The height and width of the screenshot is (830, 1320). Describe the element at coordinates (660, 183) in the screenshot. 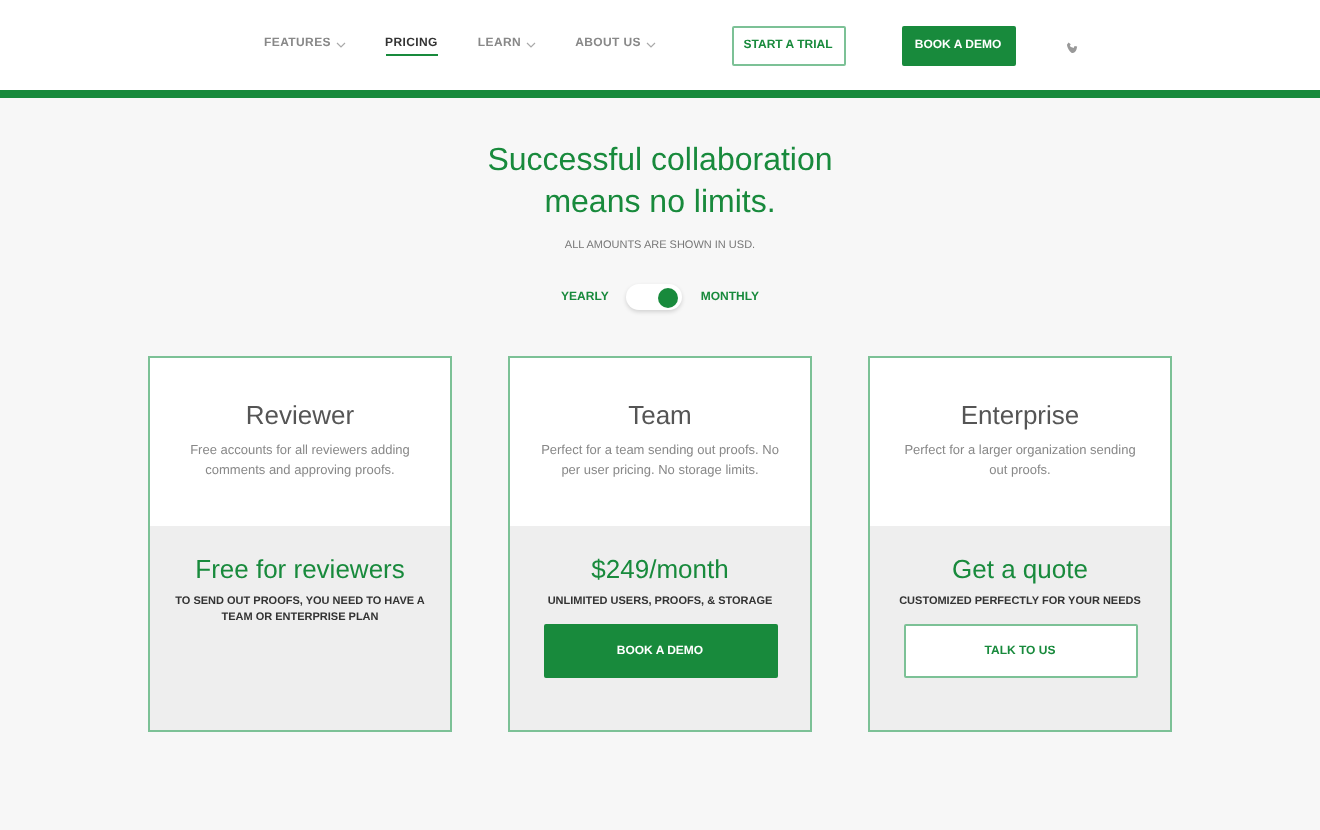

I see `headline: Successful collaboration means no limits.` at that location.